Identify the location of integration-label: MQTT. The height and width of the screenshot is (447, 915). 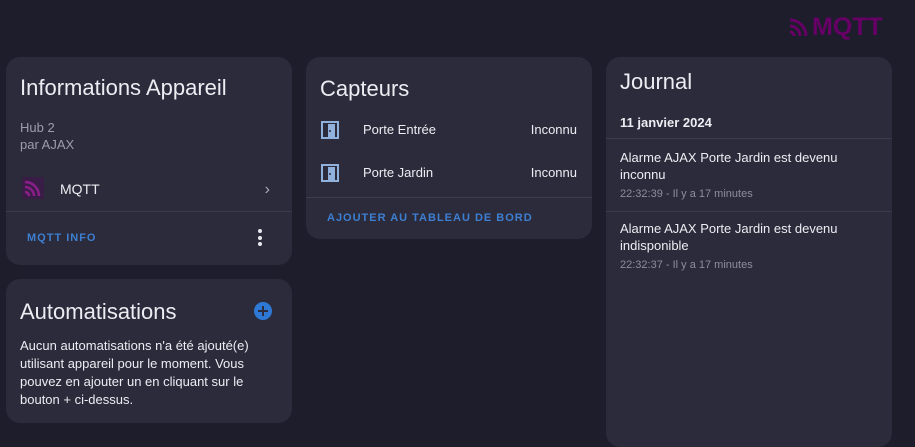
(80, 189).